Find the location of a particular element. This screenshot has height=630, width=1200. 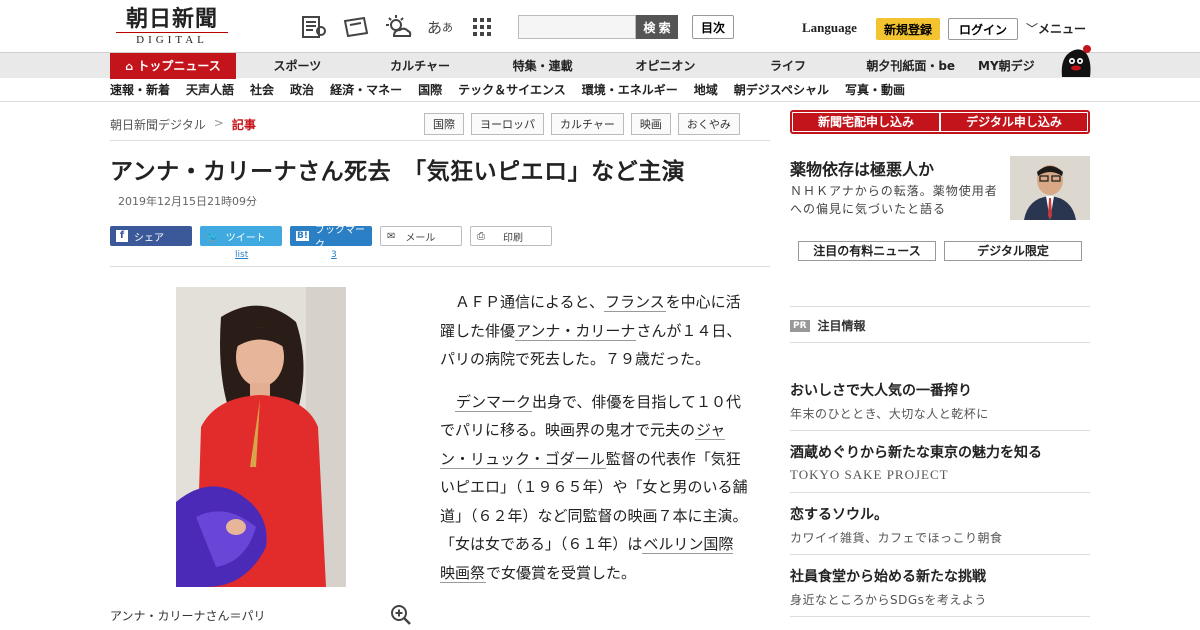

newspaper-subscribe-button: 新聞宅配申し込み is located at coordinates (866, 122).